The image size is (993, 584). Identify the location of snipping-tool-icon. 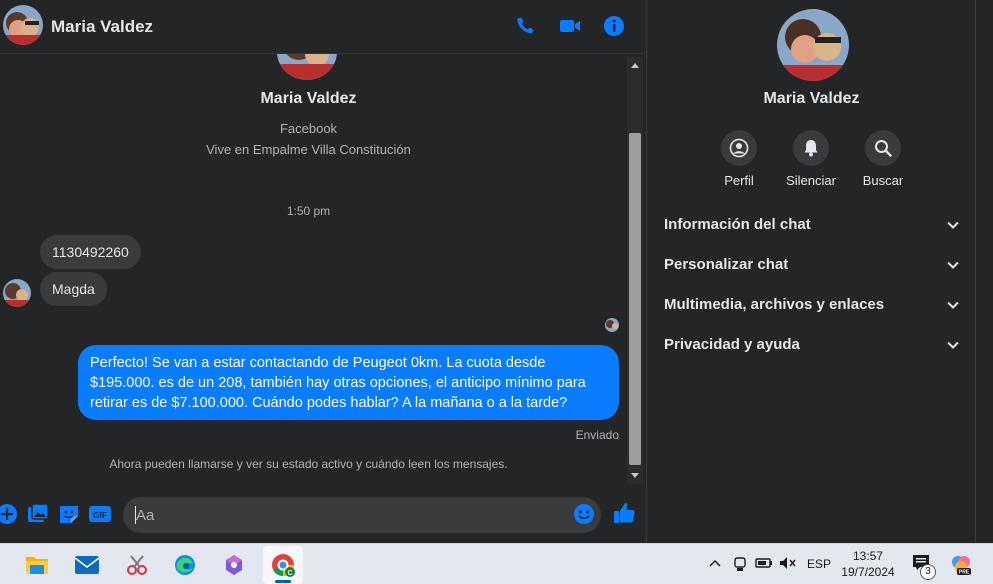
(137, 565).